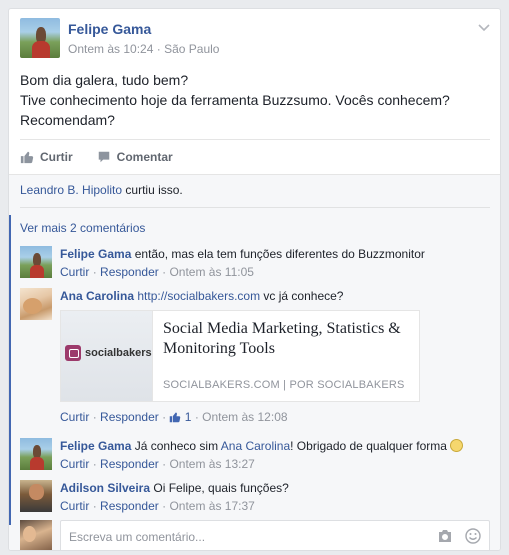  Describe the element at coordinates (457, 445) in the screenshot. I see `smile-emoji-icon` at that location.